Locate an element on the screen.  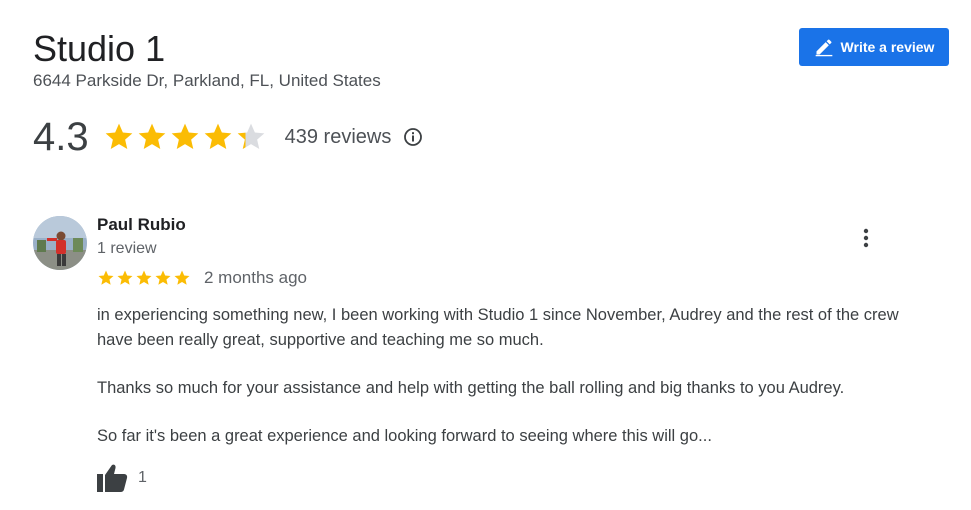
rating-summary: 4.3 439 reviews is located at coordinates (228, 137).